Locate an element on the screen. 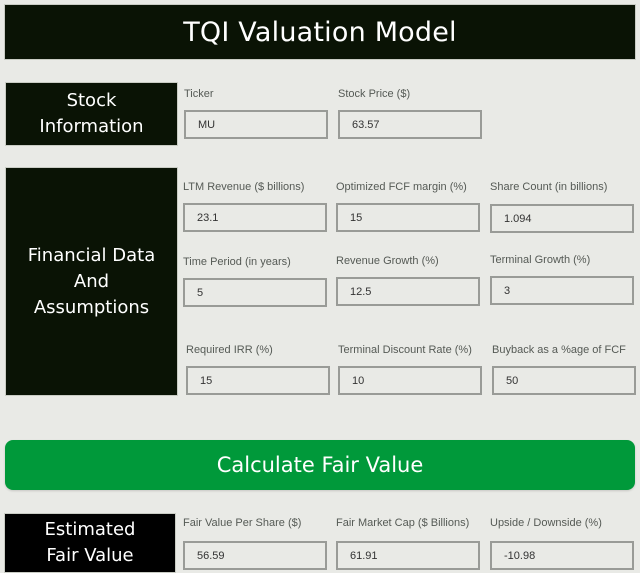 This screenshot has height=573, width=640. ticker-input is located at coordinates (256, 124).